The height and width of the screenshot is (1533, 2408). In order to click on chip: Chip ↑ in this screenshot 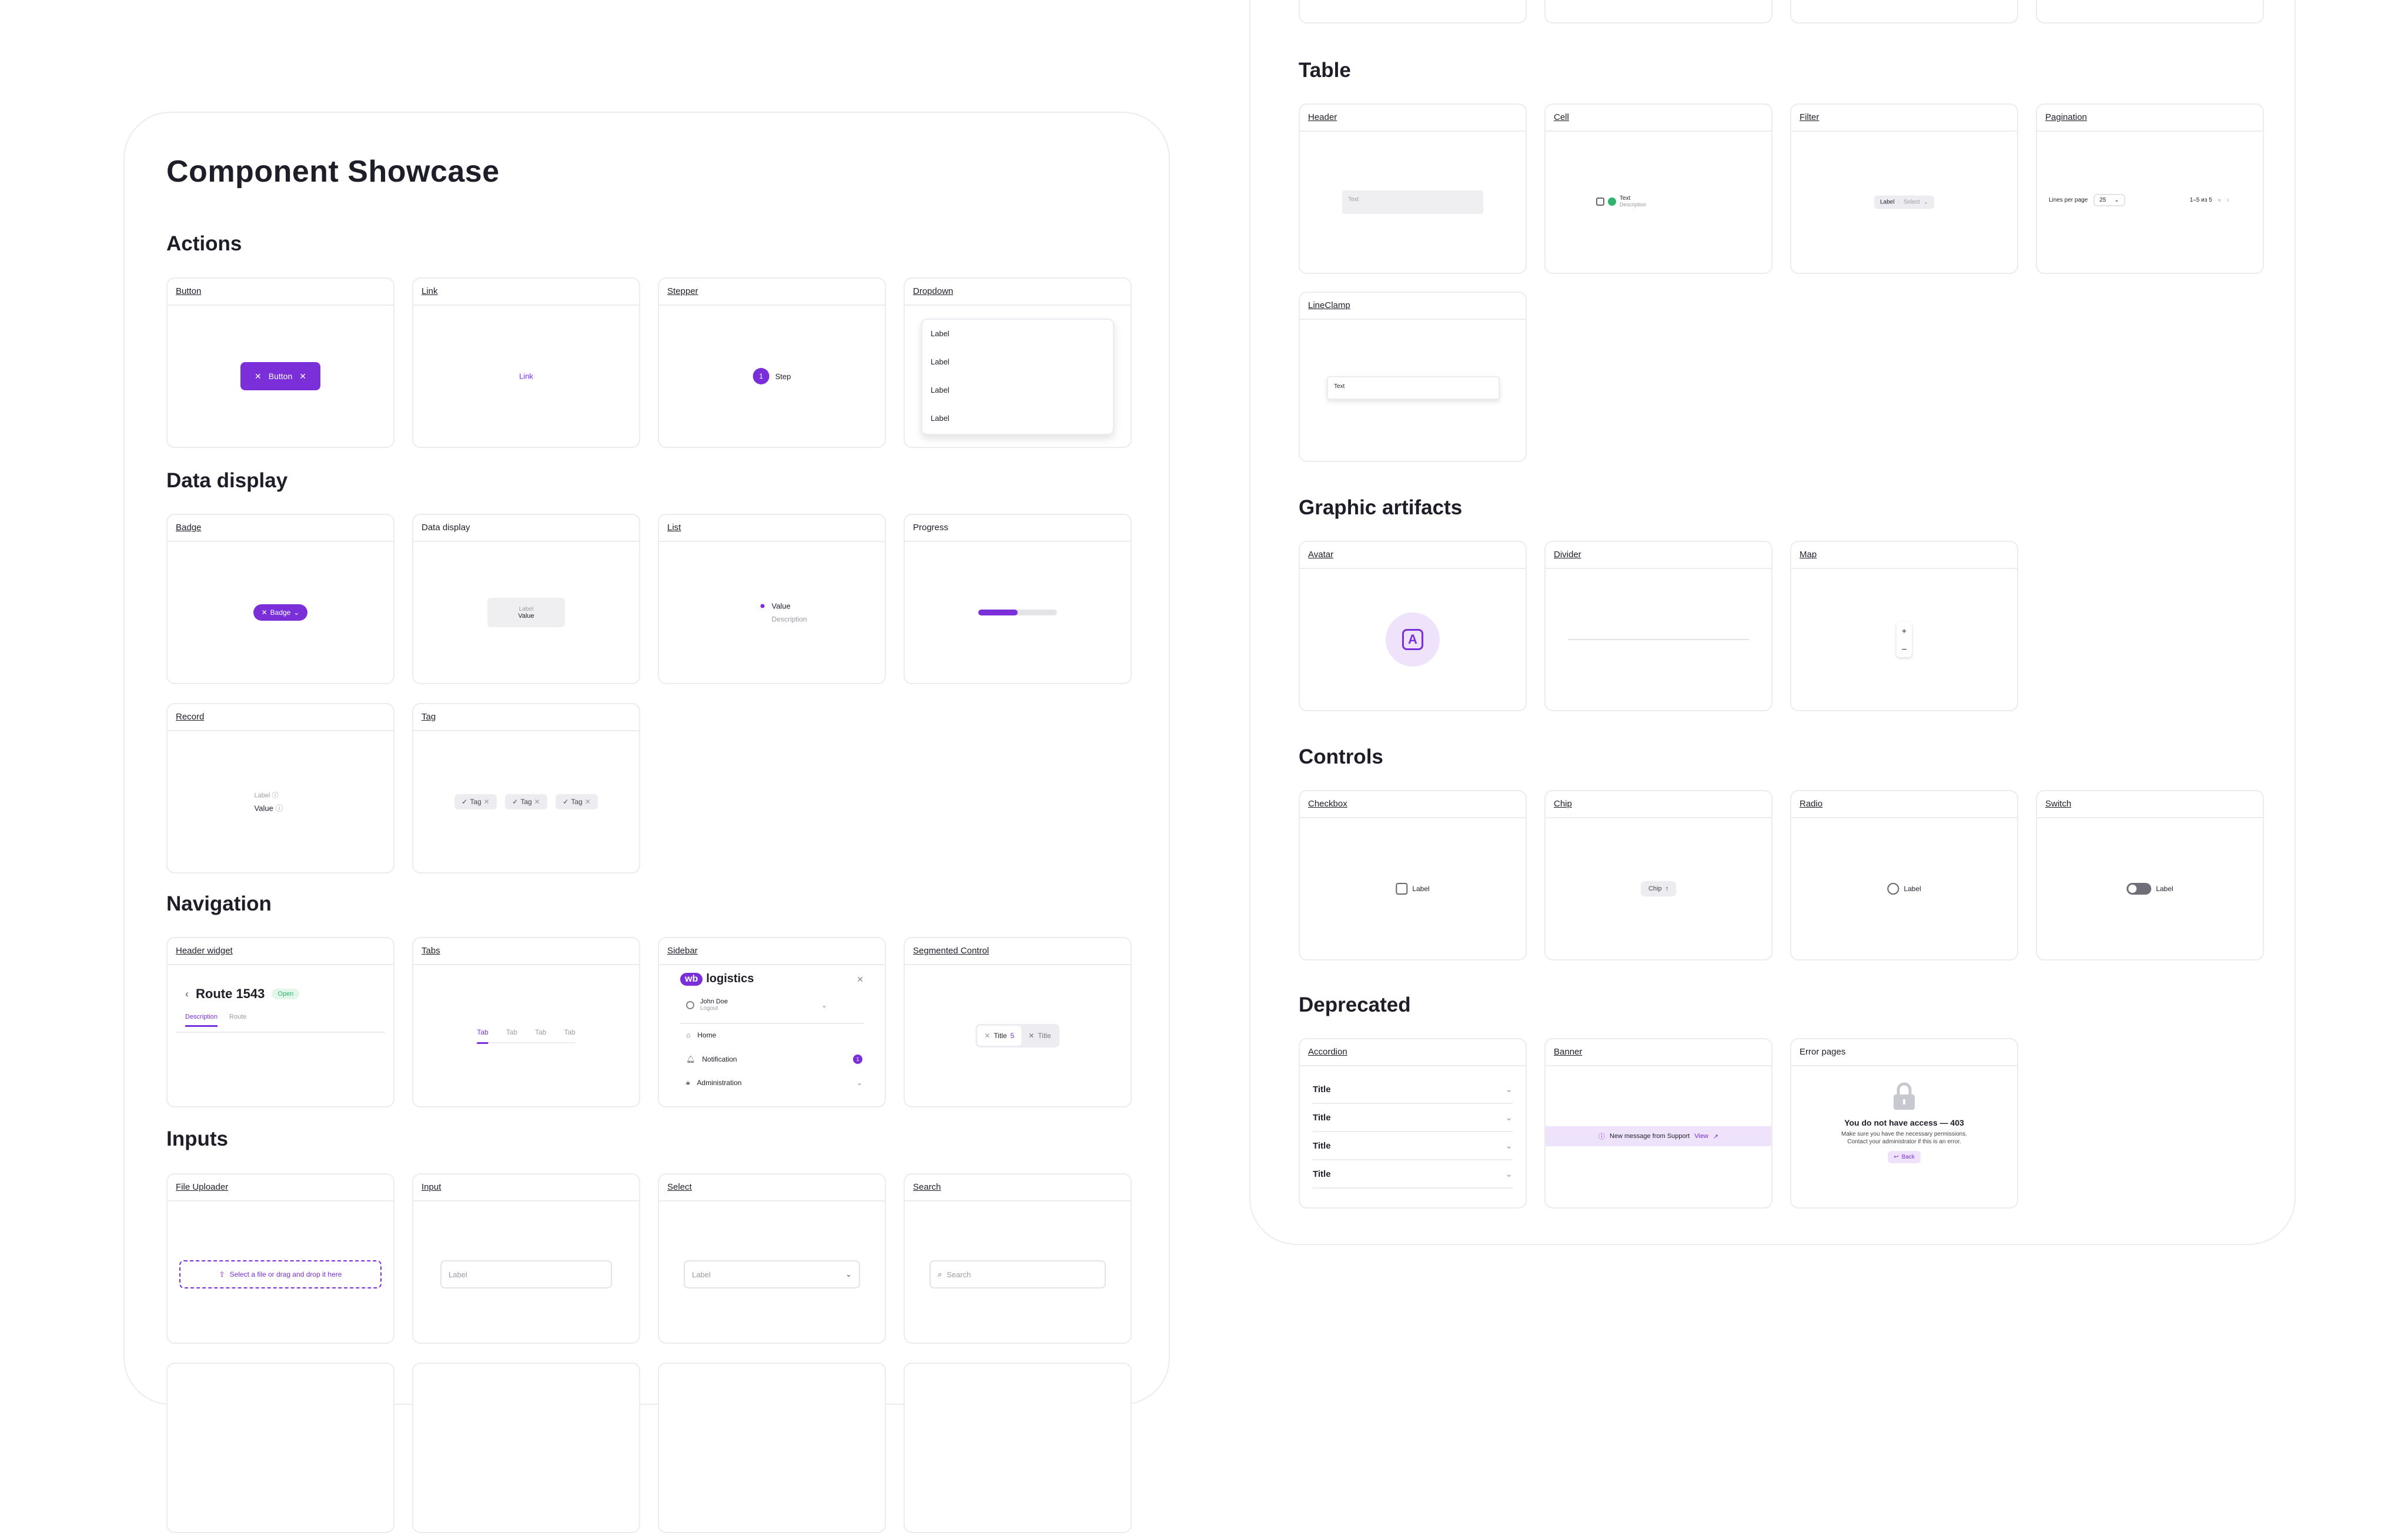, I will do `click(1659, 888)`.